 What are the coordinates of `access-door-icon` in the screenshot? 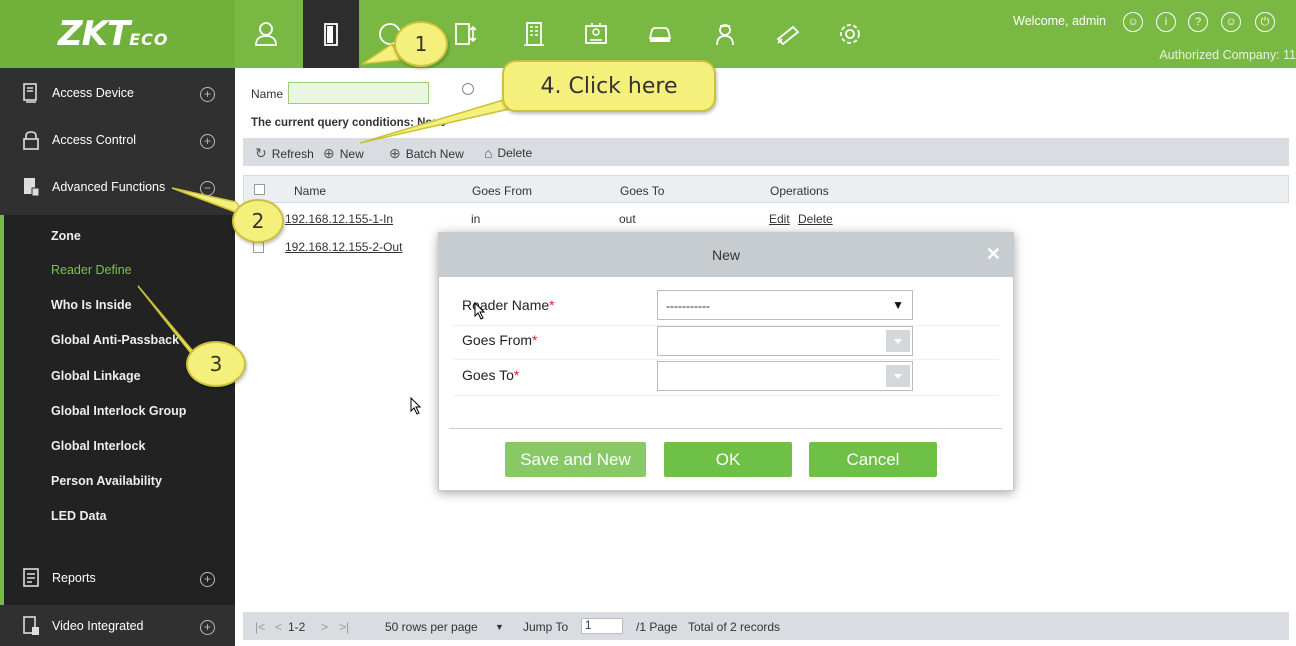 It's located at (331, 34).